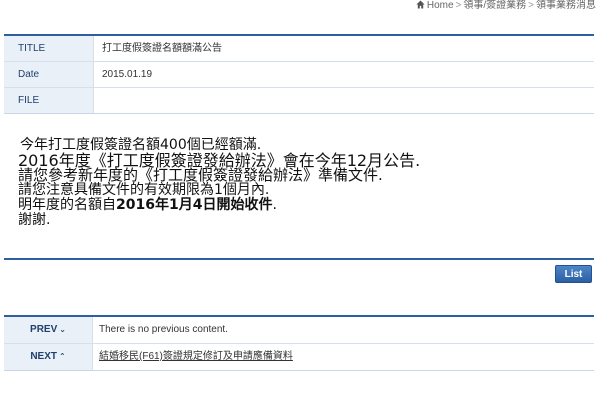 Image resolution: width=600 pixels, height=401 pixels. What do you see at coordinates (200, 175) in the screenshot?
I see `content-line-3: 請您參考新年度的《打工度假簽證發給辦法》準備文件.` at bounding box center [200, 175].